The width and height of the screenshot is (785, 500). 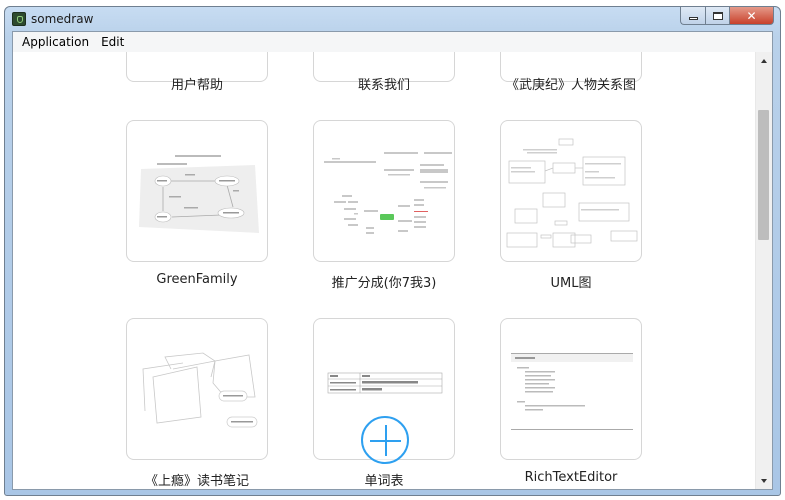 I want to click on menu-application: Application, so click(x=55, y=42).